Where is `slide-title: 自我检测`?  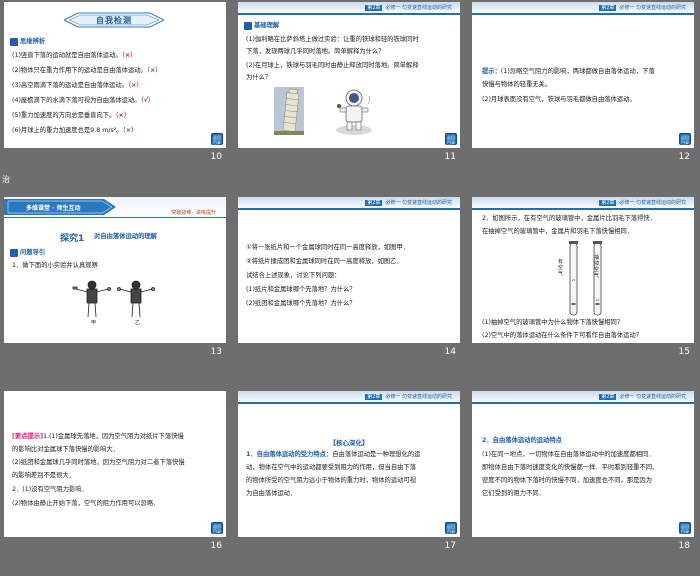
slide-title: 自我检测 is located at coordinates (114, 20).